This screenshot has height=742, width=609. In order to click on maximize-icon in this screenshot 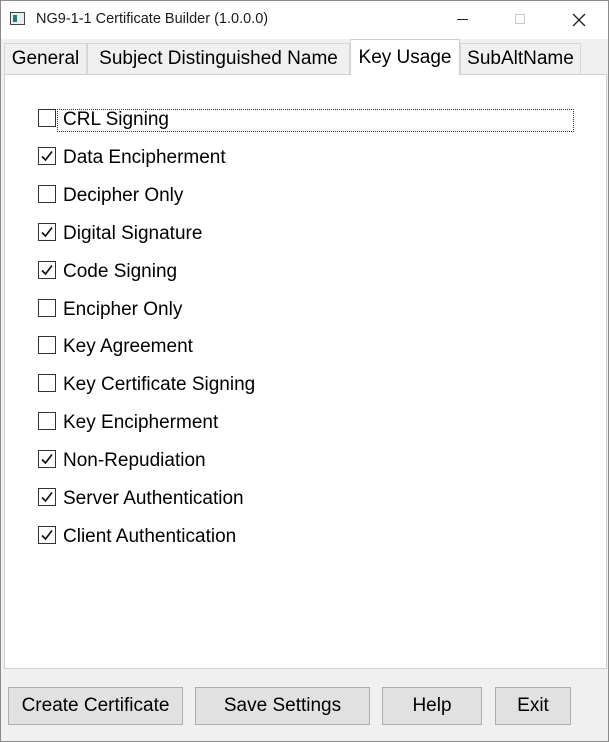, I will do `click(520, 19)`.